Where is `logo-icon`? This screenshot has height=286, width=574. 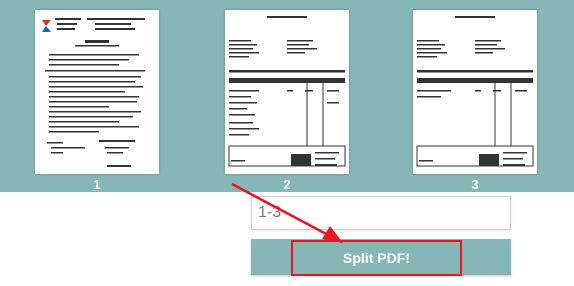 logo-icon is located at coordinates (46, 26).